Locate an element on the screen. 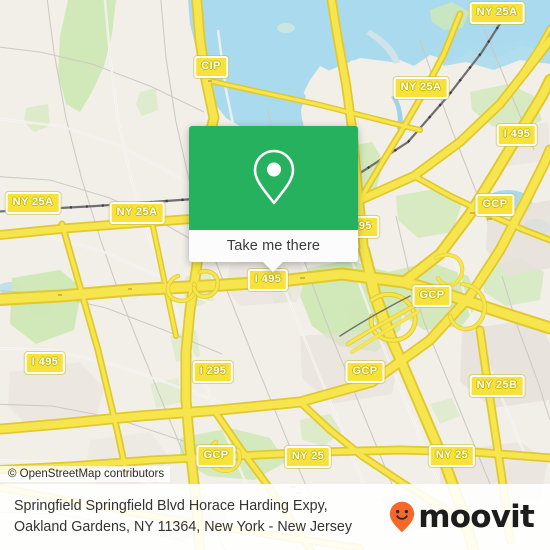 This screenshot has width=550, height=550. road-shield-label: I 295 is located at coordinates (213, 372).